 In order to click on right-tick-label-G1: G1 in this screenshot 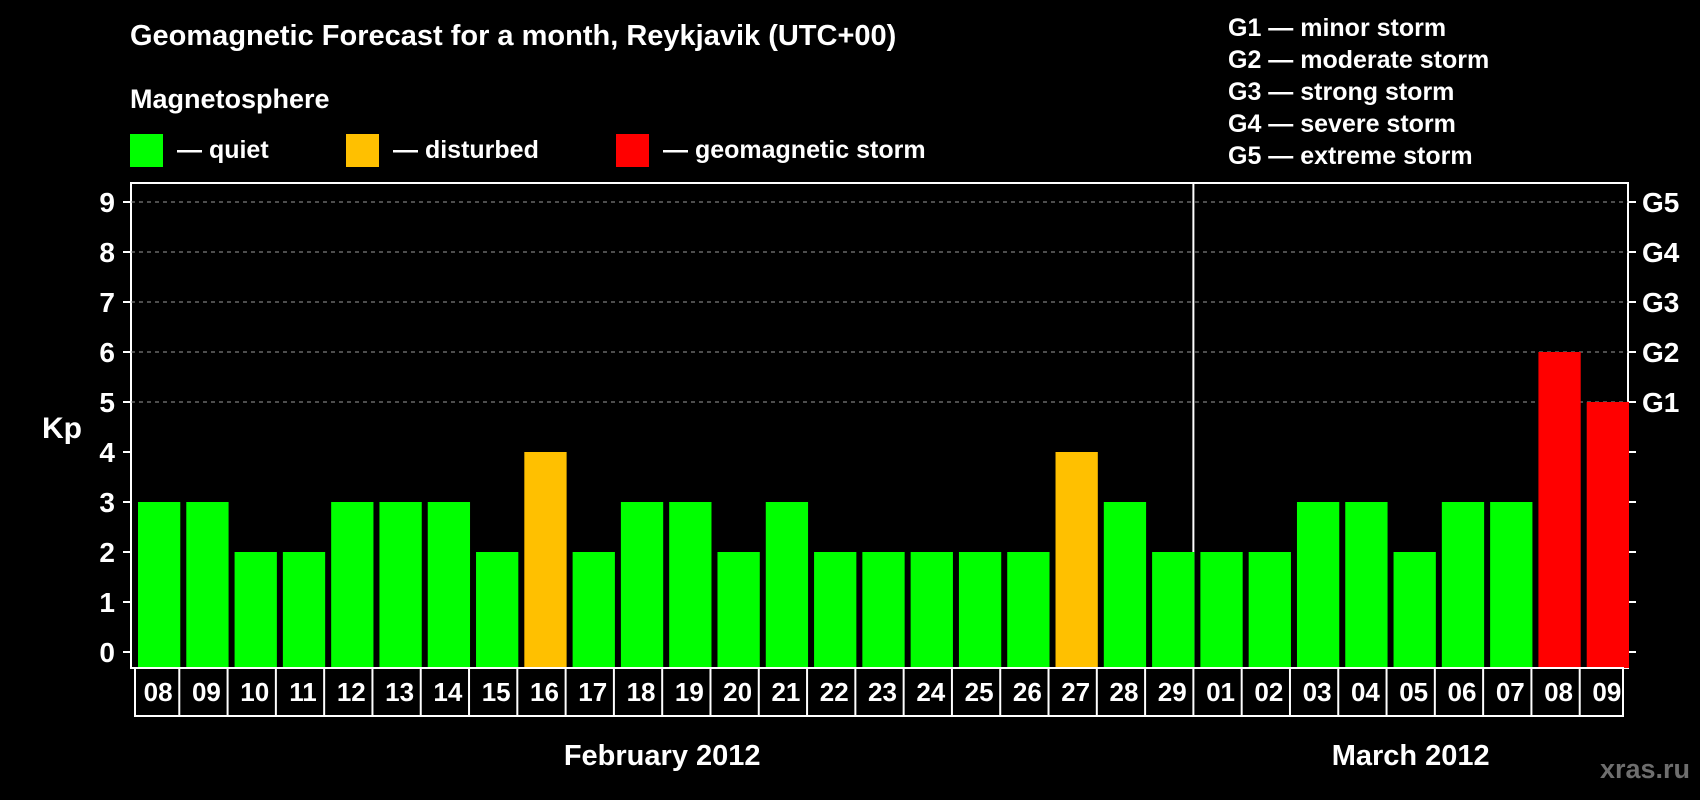, I will do `click(1660, 402)`.